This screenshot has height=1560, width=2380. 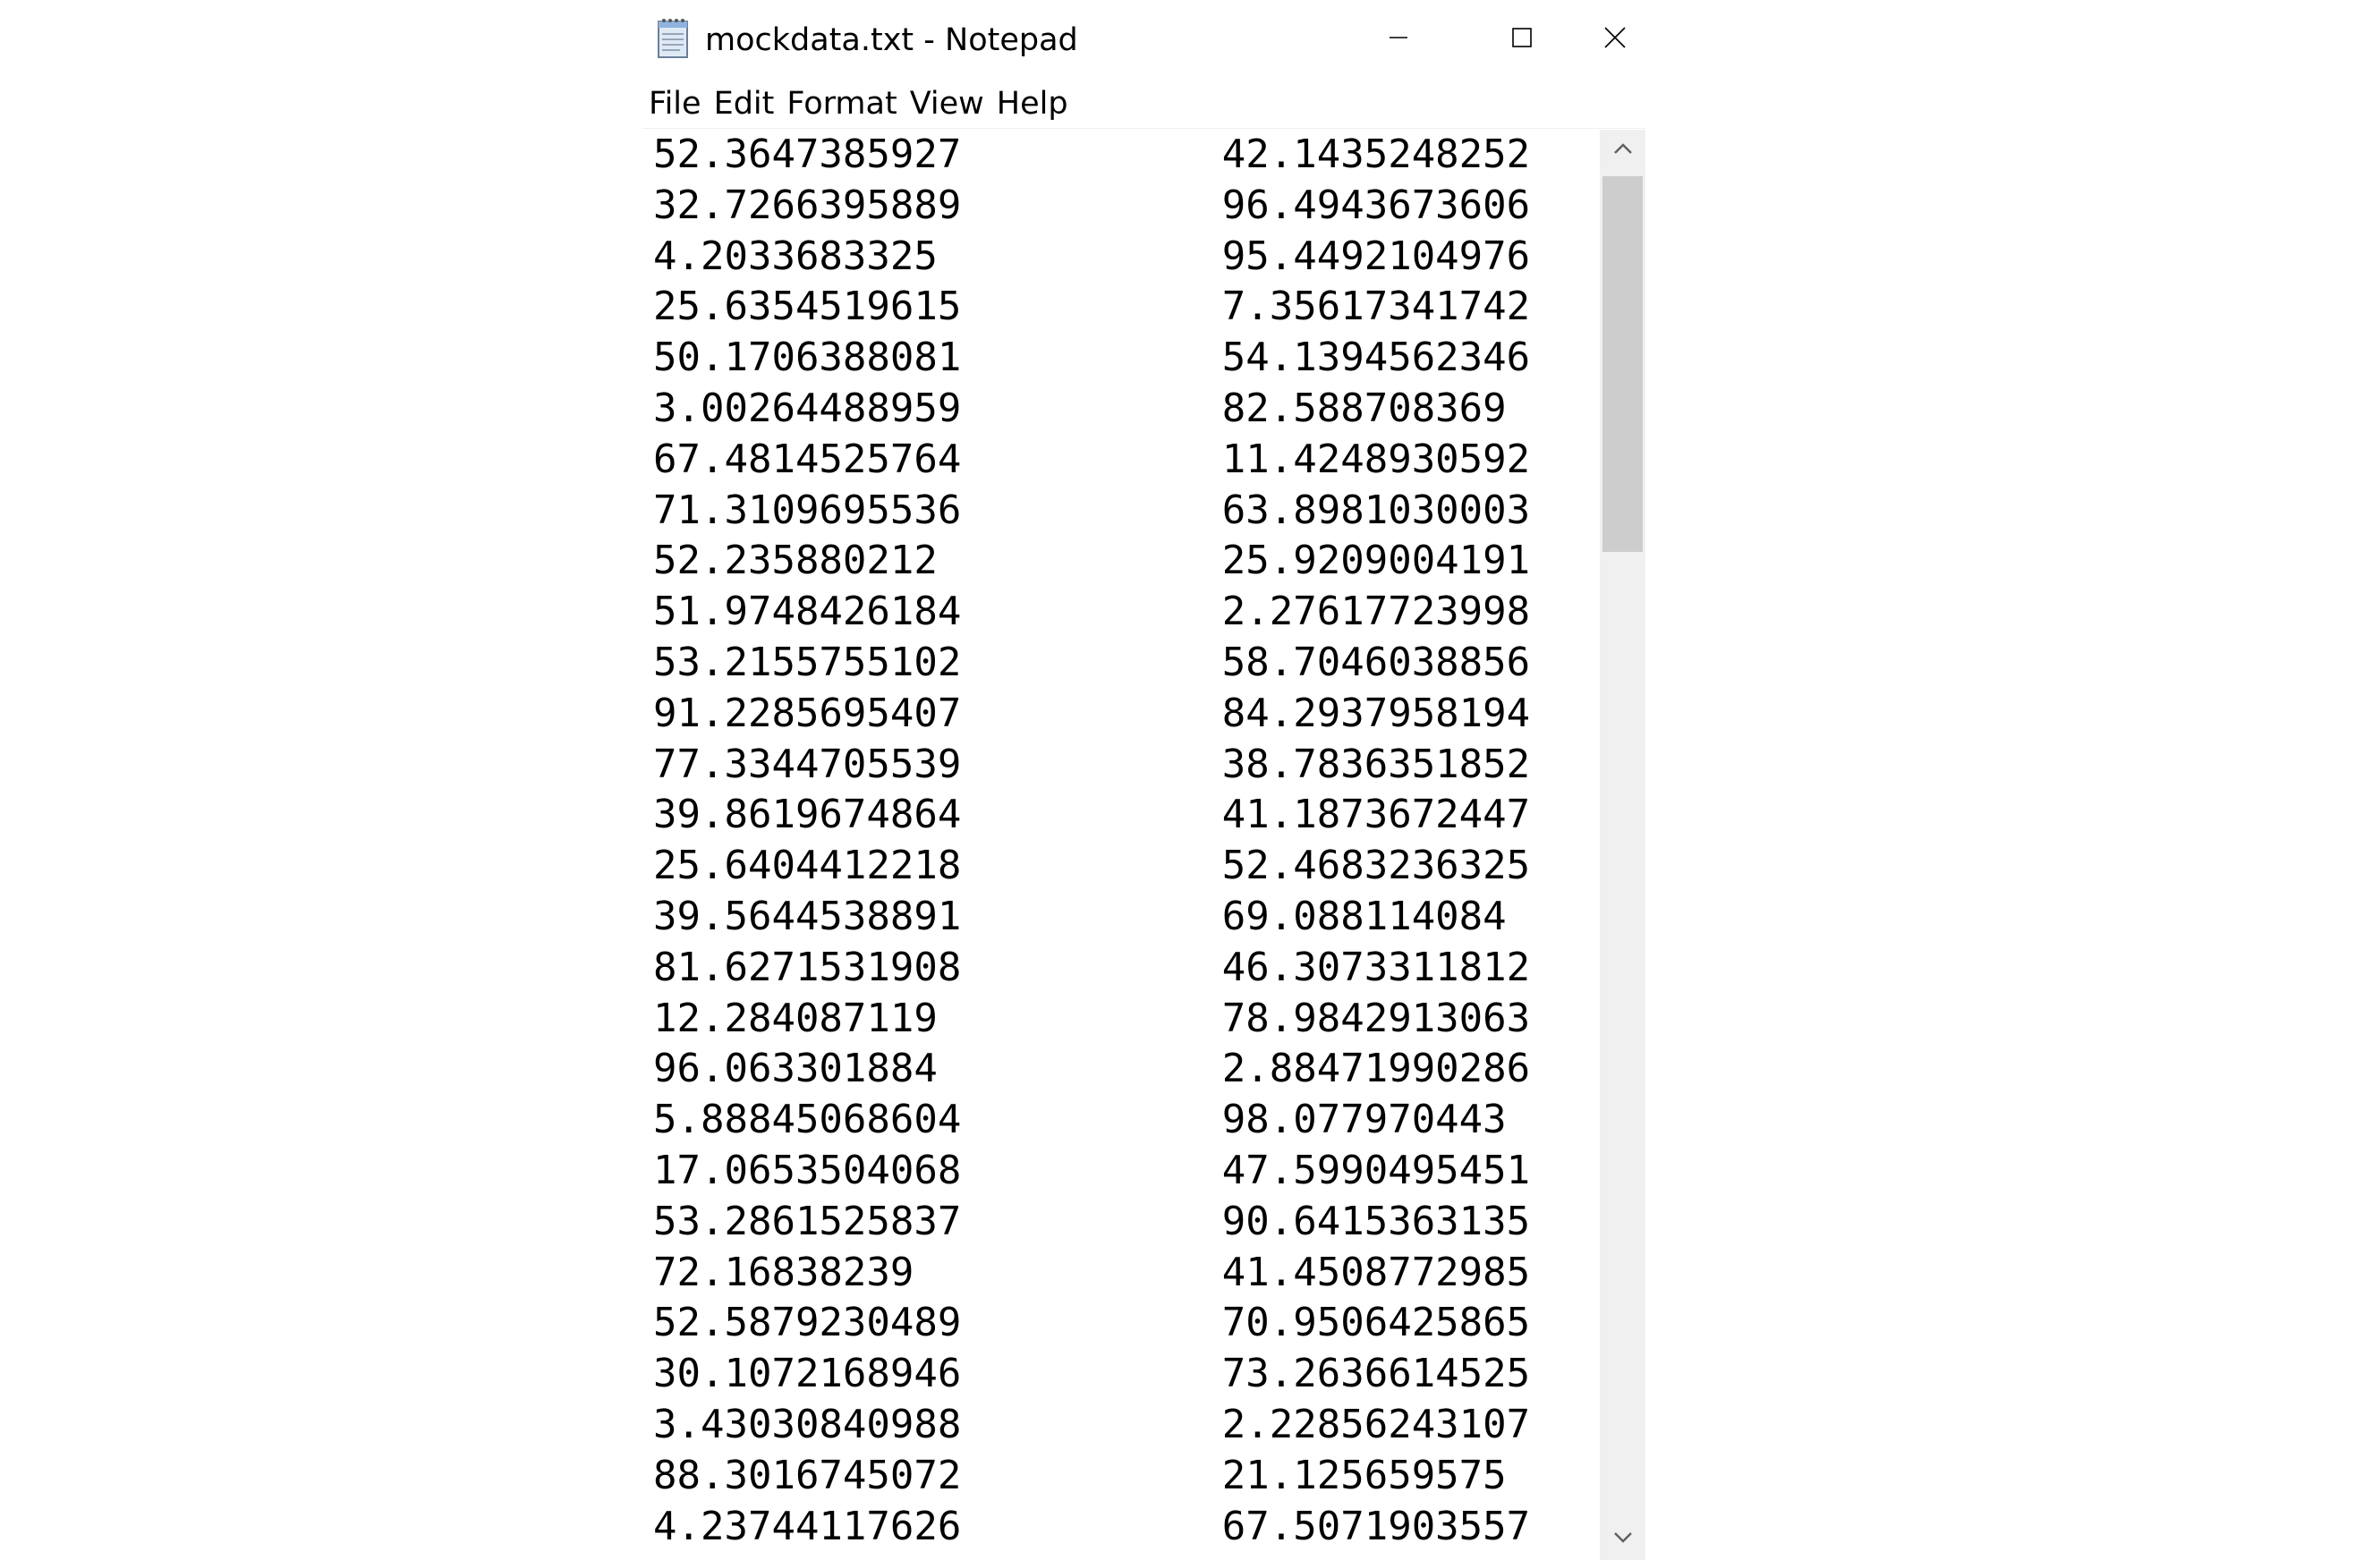 I want to click on menu-edit: Edit, so click(x=744, y=103).